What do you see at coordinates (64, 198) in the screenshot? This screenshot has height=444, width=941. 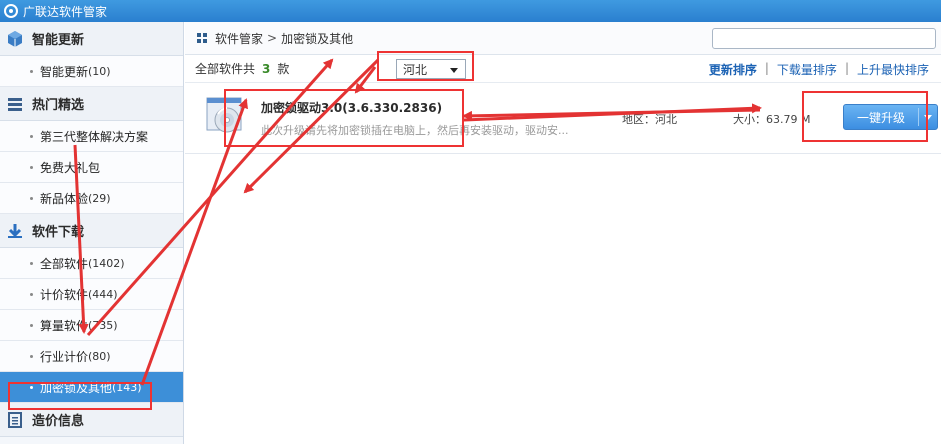 I see `sidebar-item-label: 新品体验` at bounding box center [64, 198].